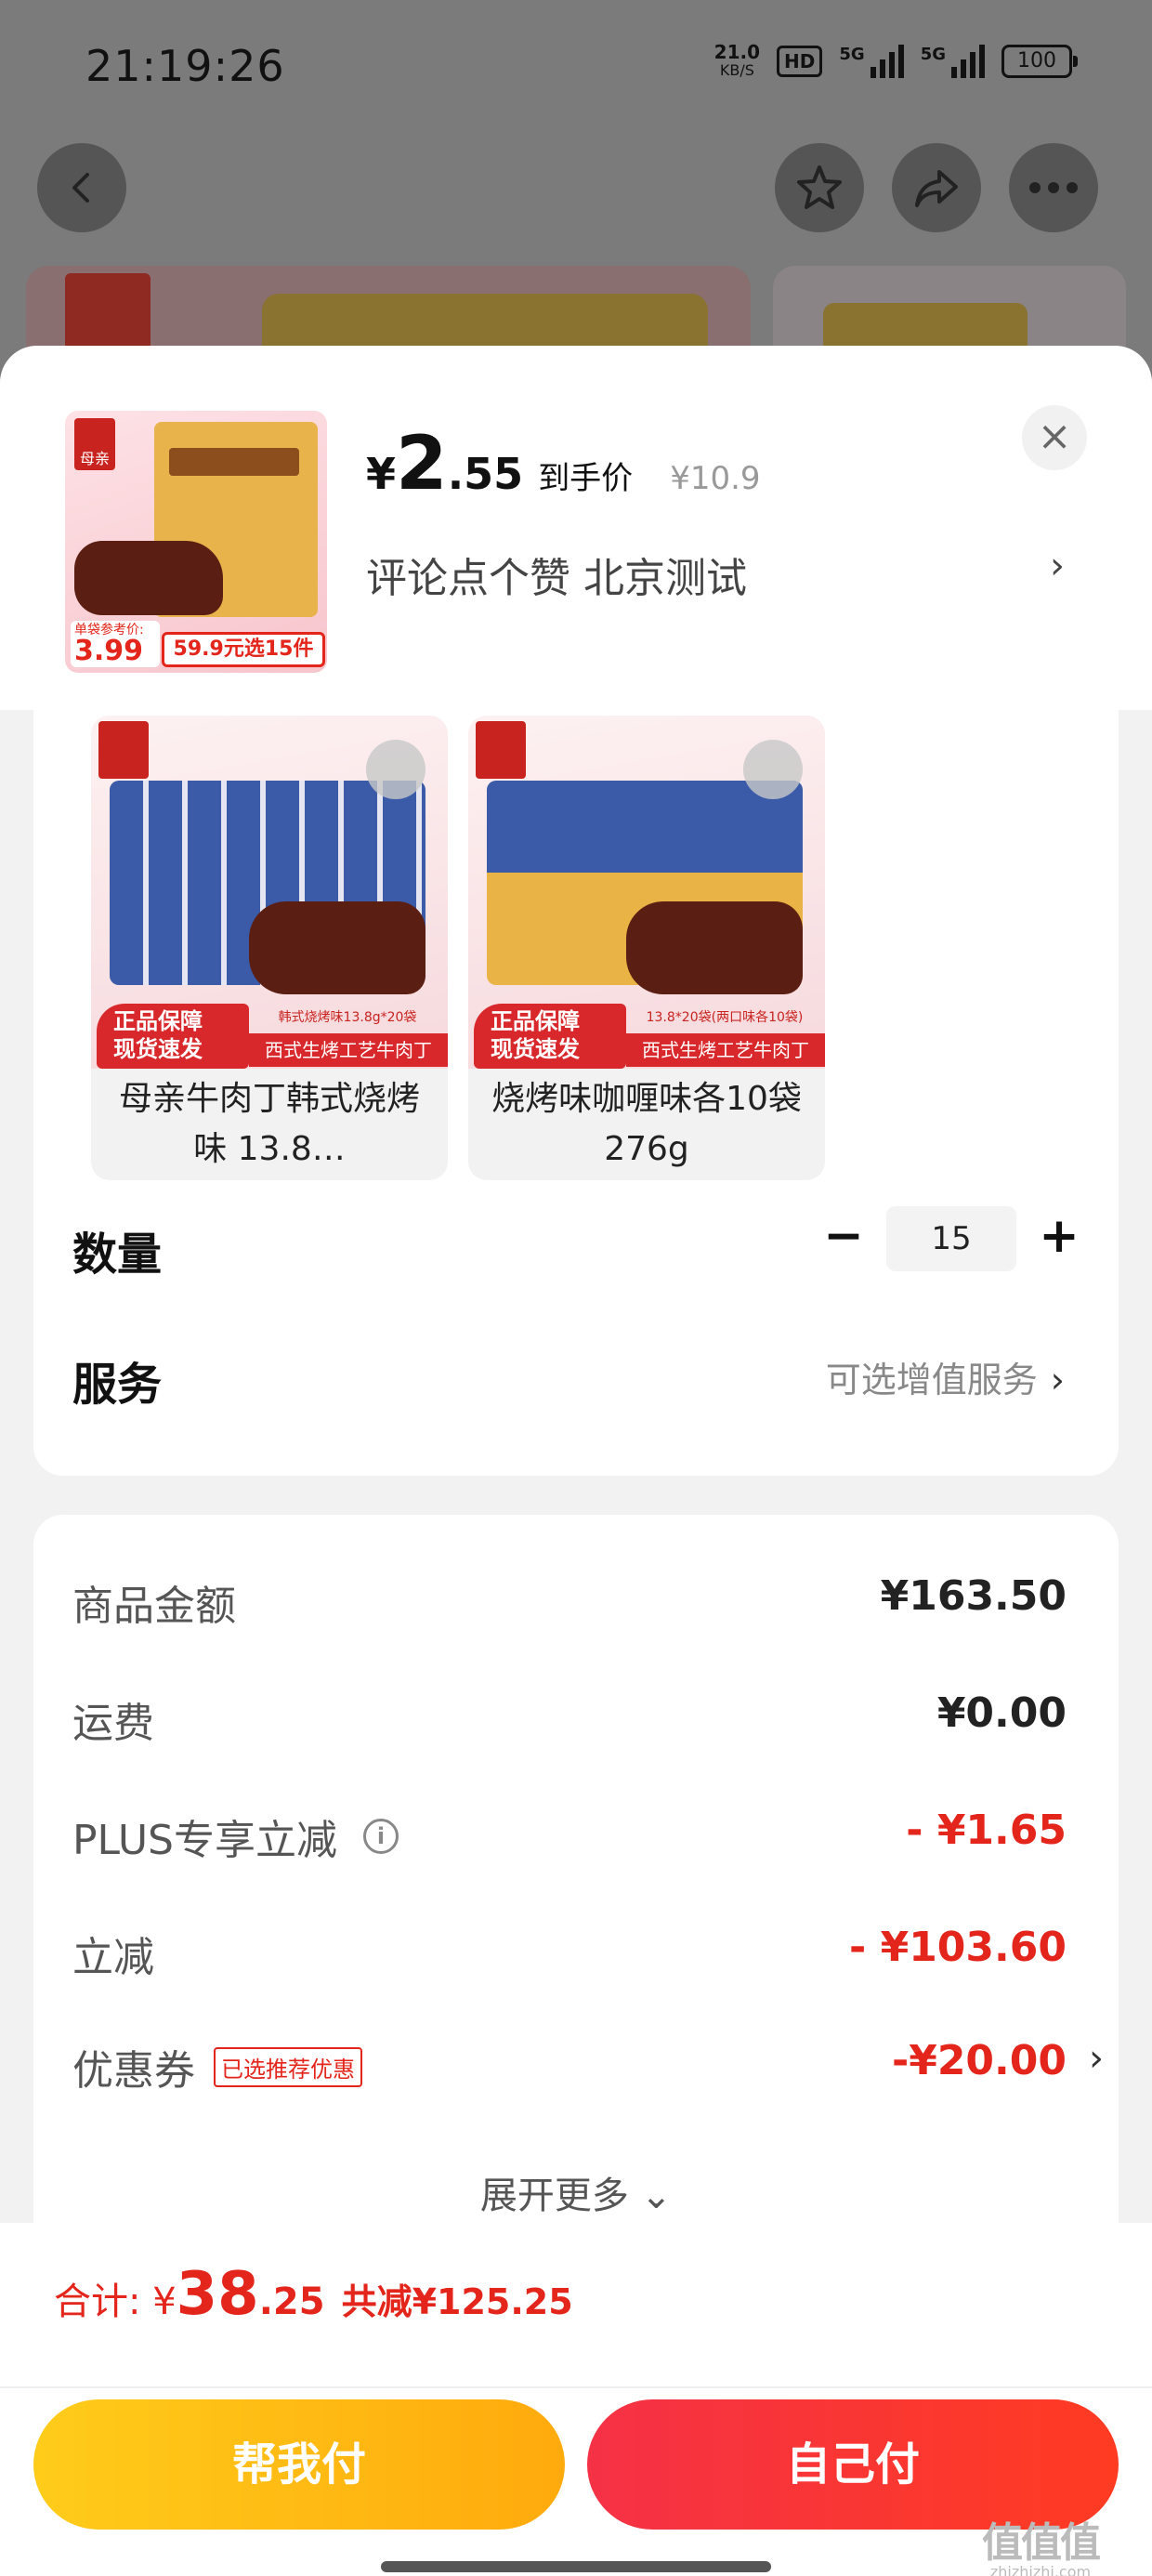 This screenshot has height=2576, width=1152. Describe the element at coordinates (843, 1236) in the screenshot. I see `decrease-button: −` at that location.